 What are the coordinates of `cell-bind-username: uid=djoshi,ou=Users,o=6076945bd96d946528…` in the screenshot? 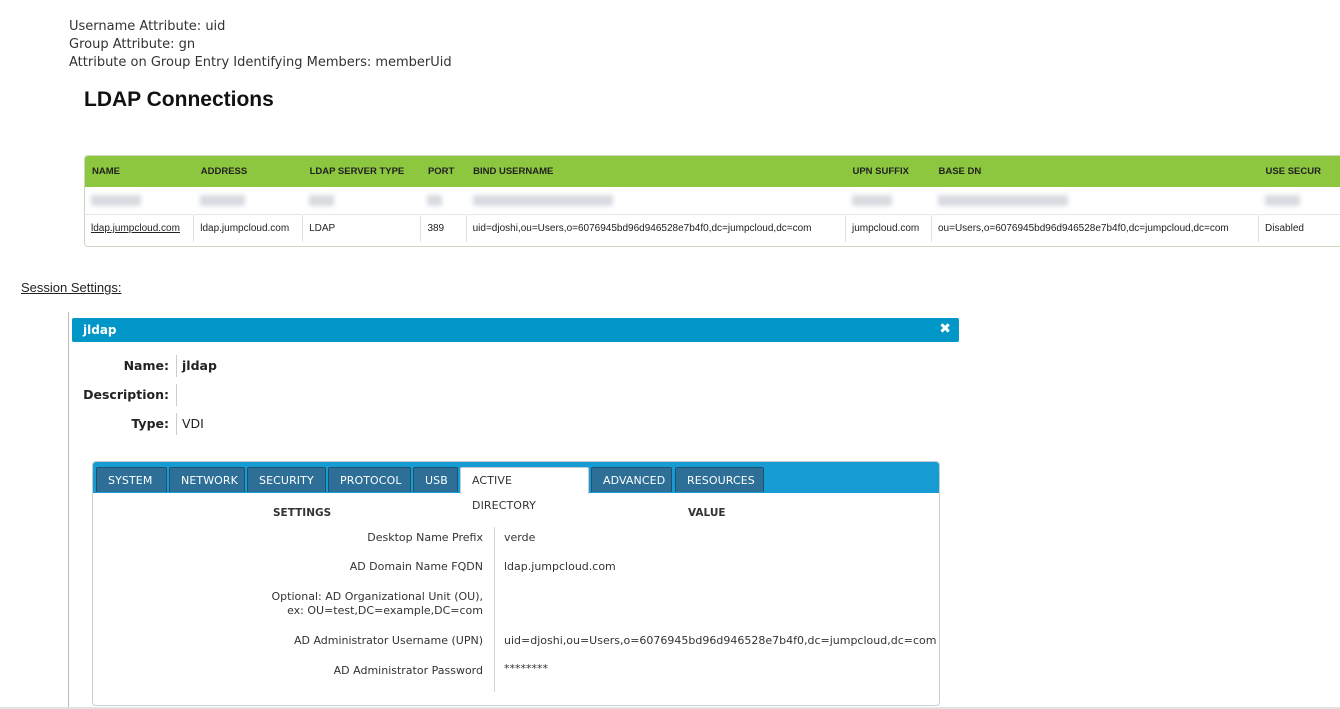 It's located at (656, 228).